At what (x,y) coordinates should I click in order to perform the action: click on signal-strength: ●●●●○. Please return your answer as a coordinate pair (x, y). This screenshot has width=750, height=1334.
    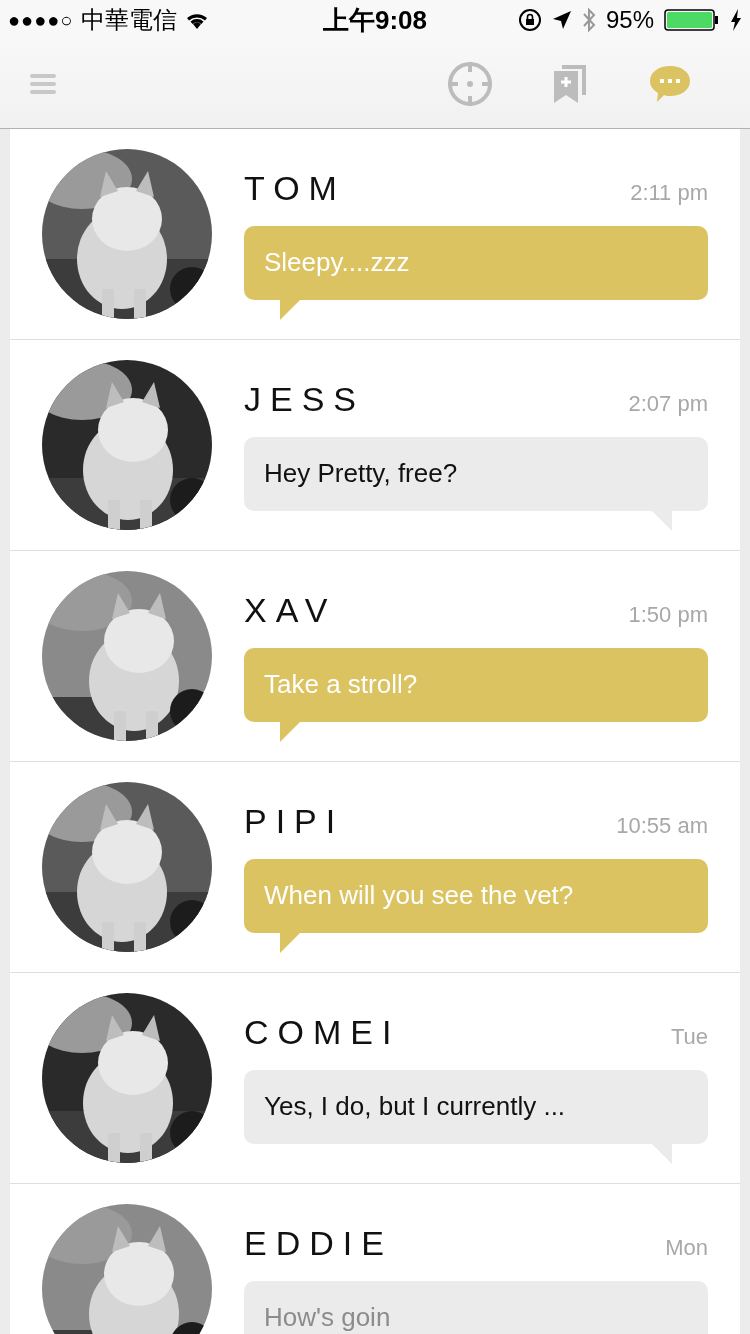
    Looking at the image, I should click on (41, 20).